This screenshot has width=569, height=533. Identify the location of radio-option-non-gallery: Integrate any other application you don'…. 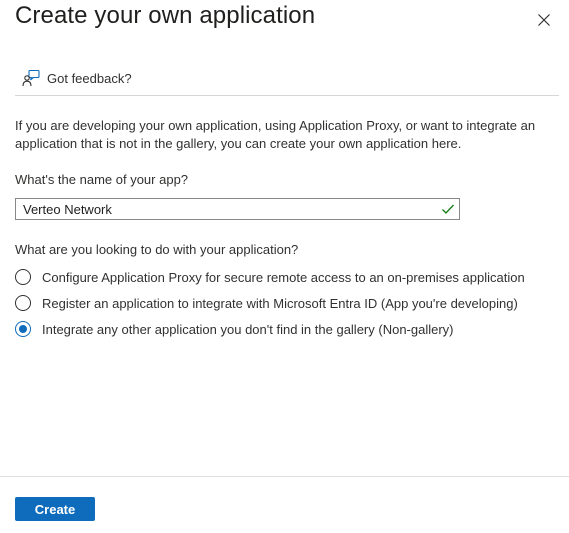
(234, 329).